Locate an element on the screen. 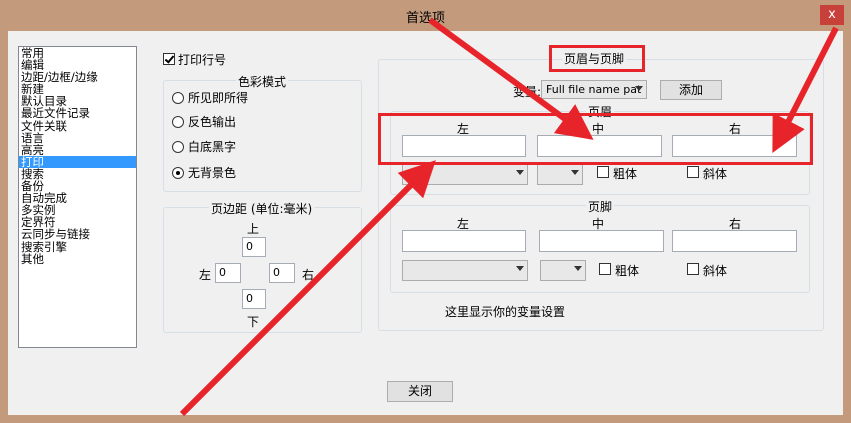 The image size is (851, 423). margin-top-input: 0 is located at coordinates (254, 247).